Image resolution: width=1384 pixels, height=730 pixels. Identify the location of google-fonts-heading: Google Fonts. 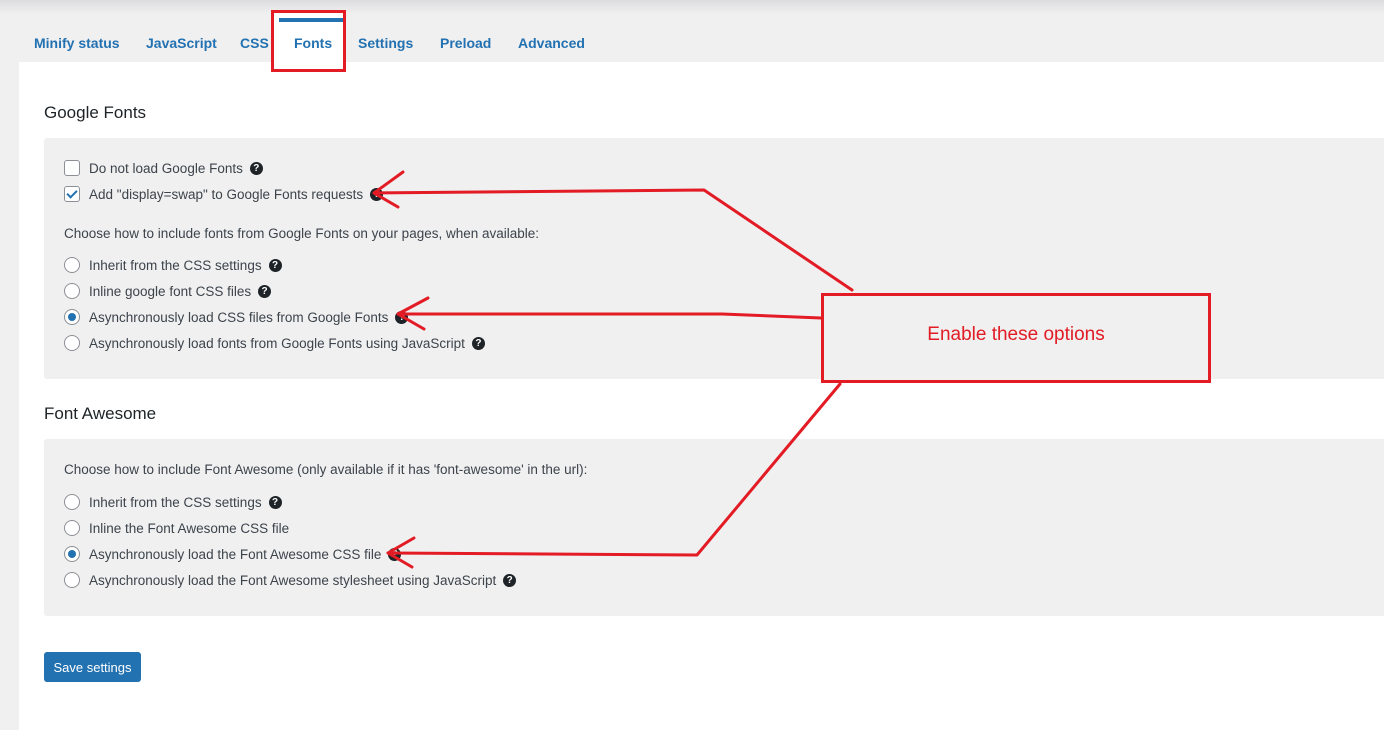
(95, 112).